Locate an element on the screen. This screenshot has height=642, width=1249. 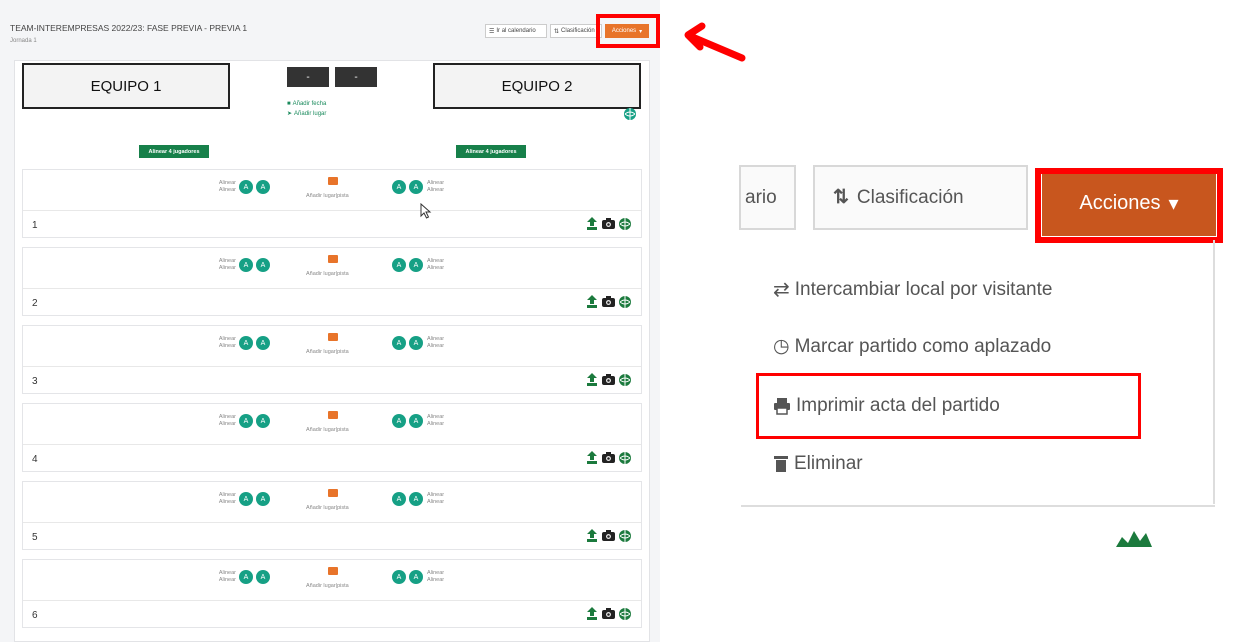
score-away: - is located at coordinates (356, 77).